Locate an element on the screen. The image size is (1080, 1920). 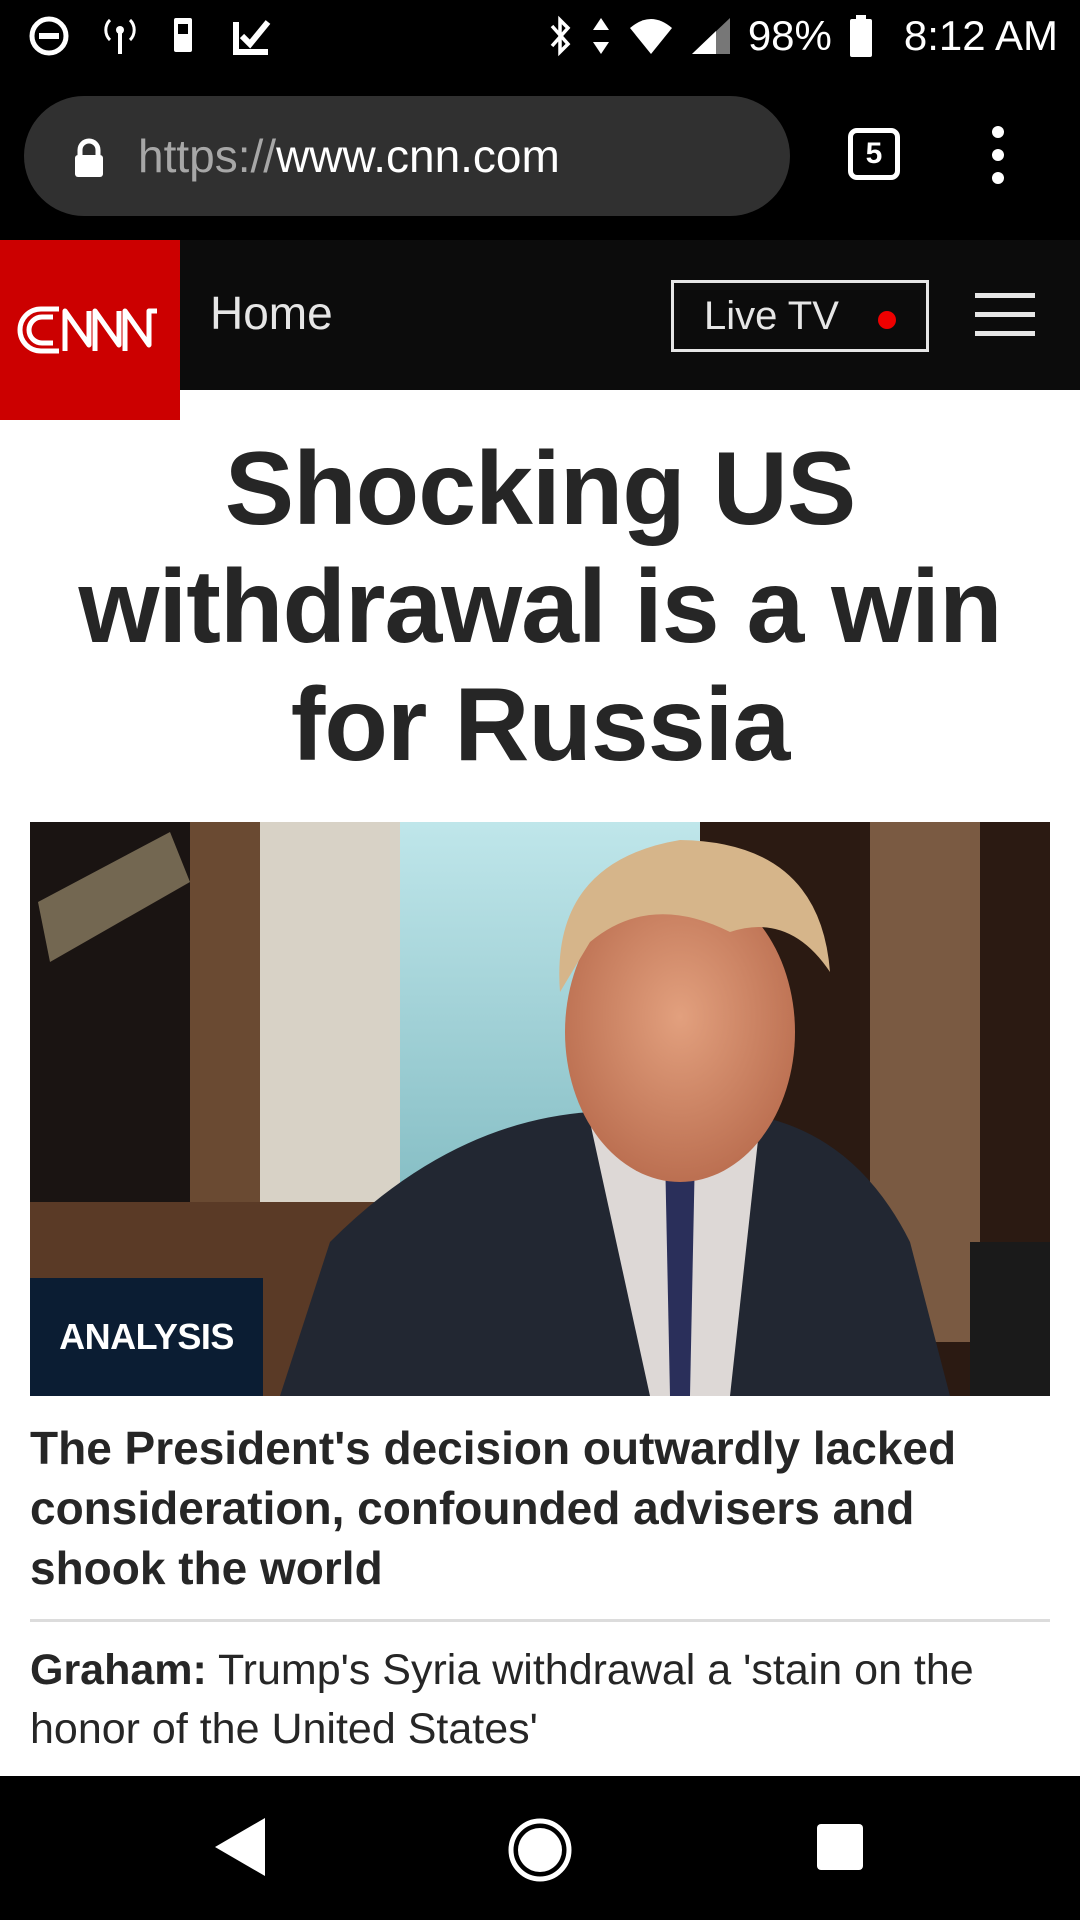
cnn-logo is located at coordinates (90, 330).